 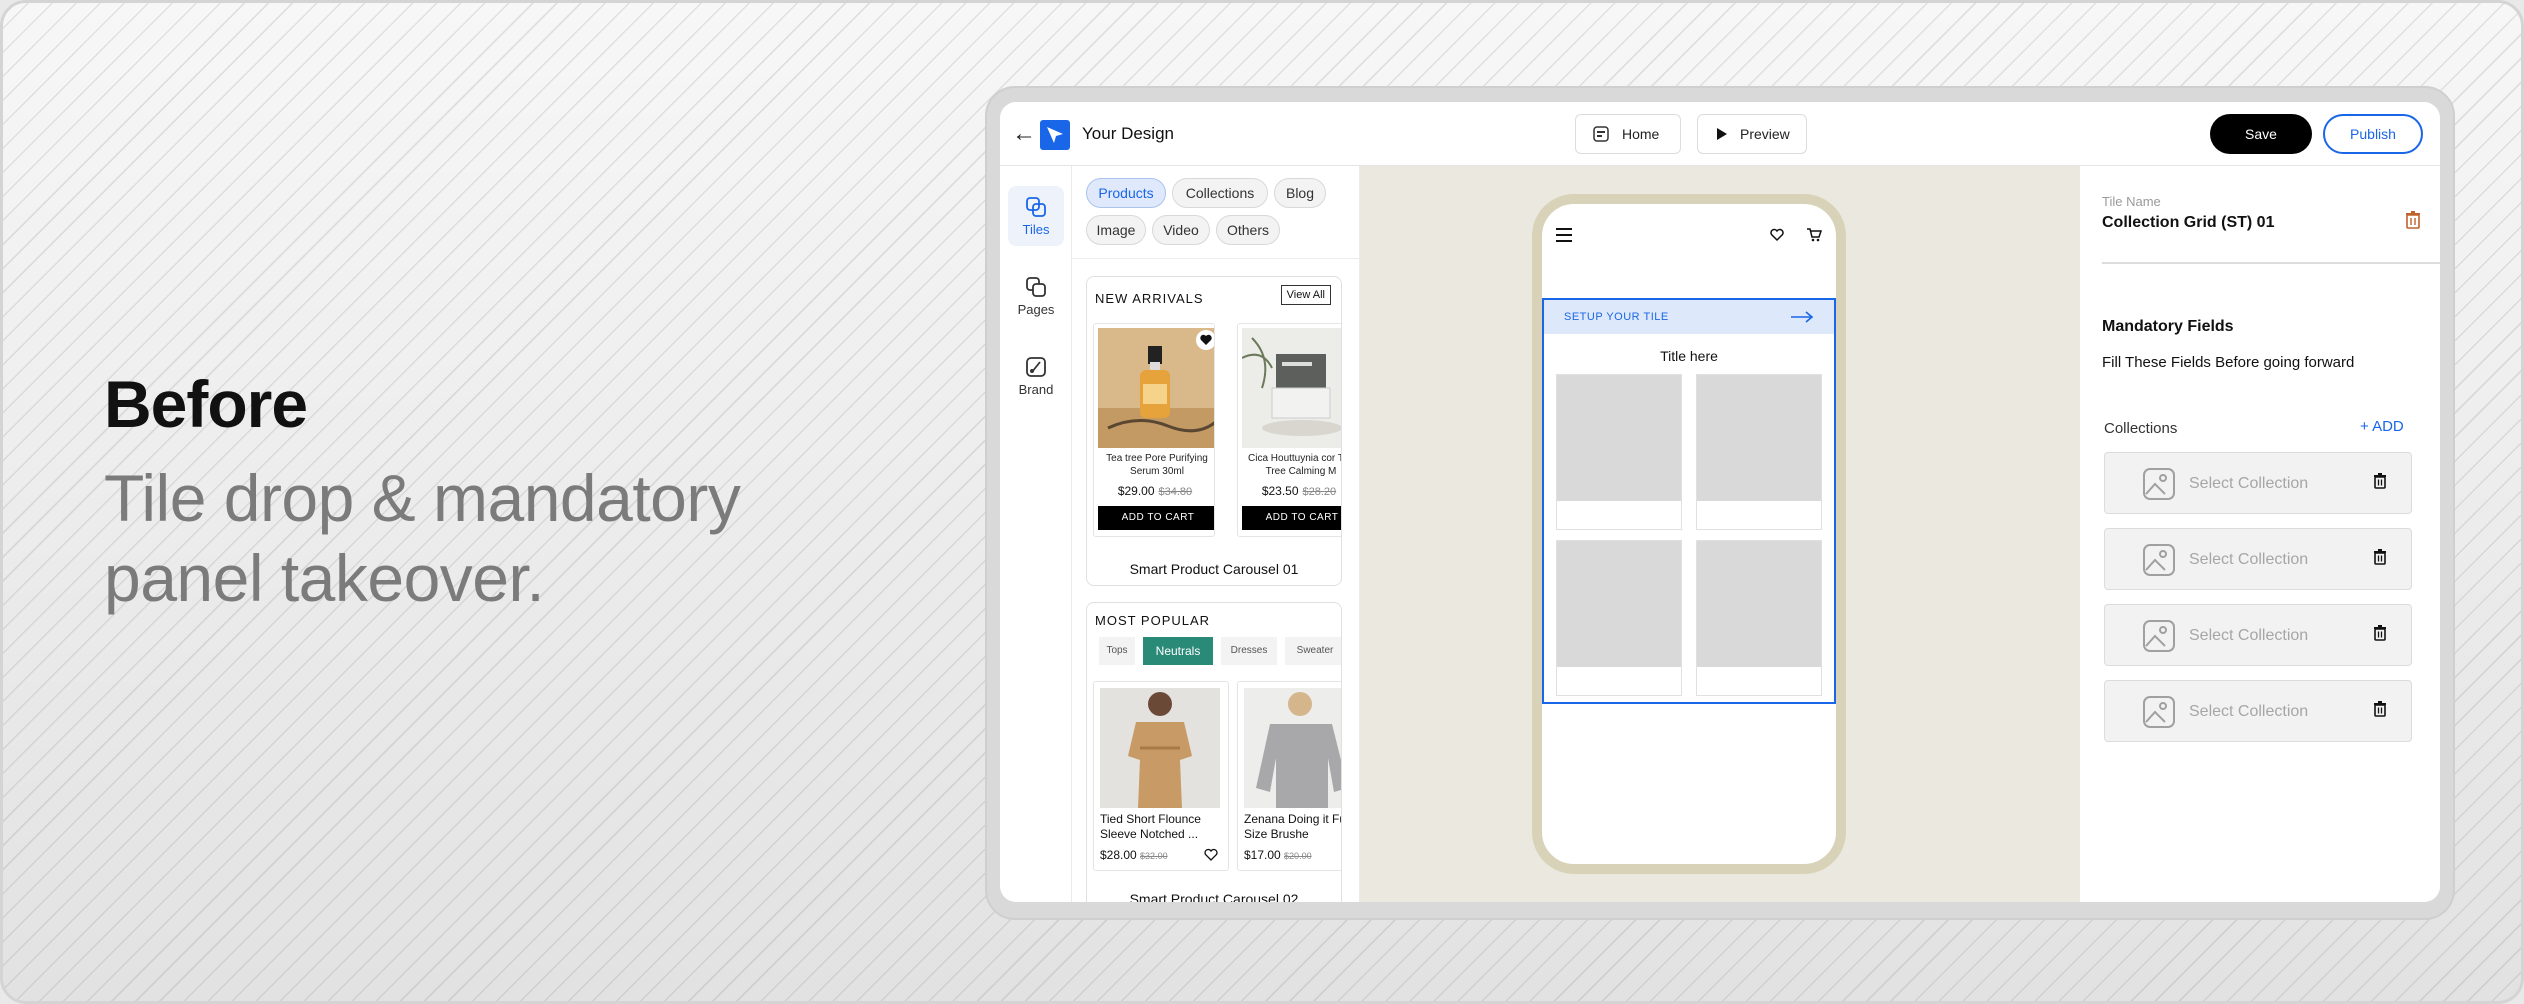 I want to click on section-heading: MOST POPULAR, so click(x=1153, y=620).